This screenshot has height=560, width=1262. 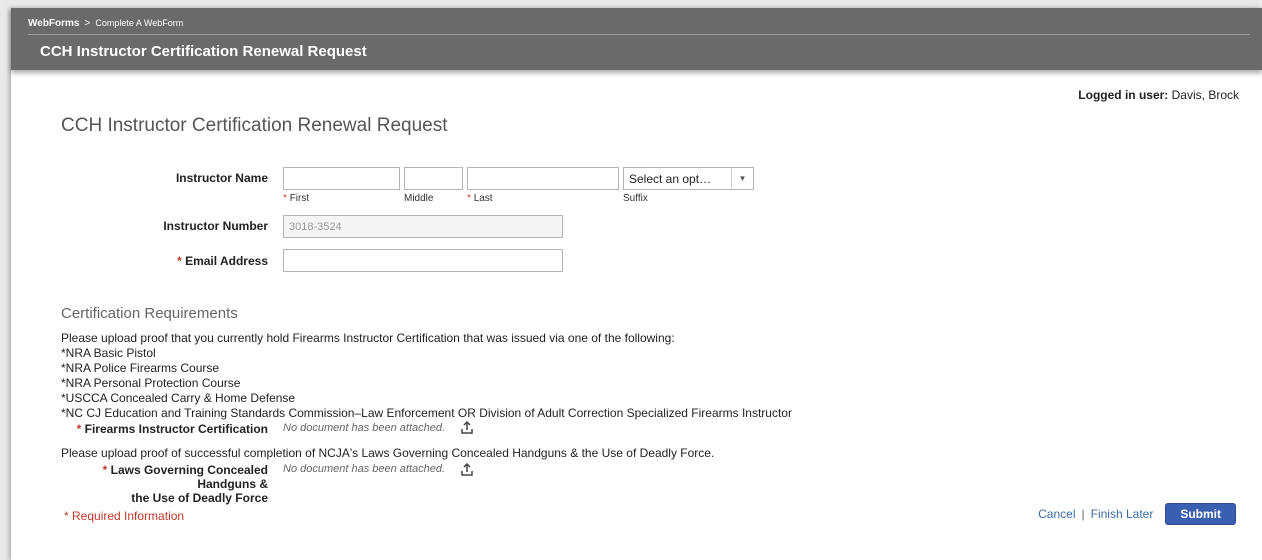 I want to click on breadcrumb: WebForms > Complete A WebForm, so click(x=105, y=23).